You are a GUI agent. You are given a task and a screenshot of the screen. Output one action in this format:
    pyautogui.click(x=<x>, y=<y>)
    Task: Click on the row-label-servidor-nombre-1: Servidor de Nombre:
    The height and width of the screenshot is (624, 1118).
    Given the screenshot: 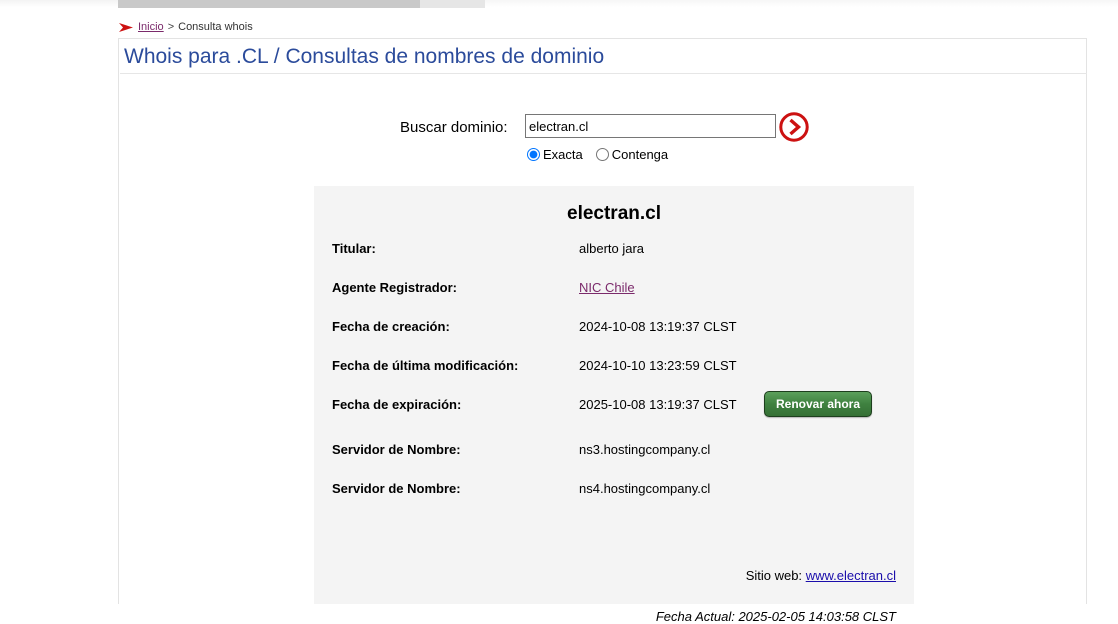 What is the action you would take?
    pyautogui.click(x=396, y=449)
    